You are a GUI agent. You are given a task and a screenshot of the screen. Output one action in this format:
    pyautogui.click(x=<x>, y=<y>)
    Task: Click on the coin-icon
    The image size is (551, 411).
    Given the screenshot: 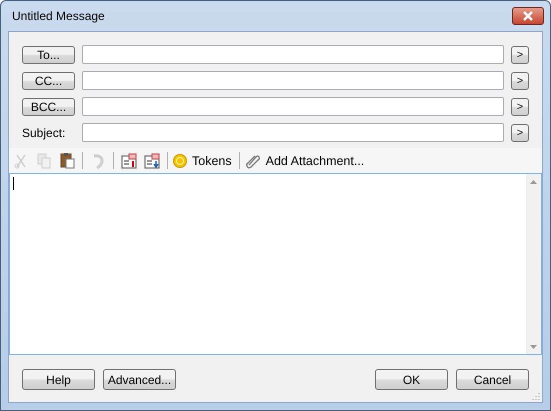 What is the action you would take?
    pyautogui.click(x=180, y=161)
    